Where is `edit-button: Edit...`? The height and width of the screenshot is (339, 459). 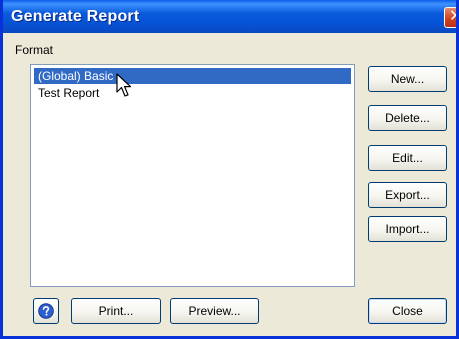
edit-button: Edit... is located at coordinates (407, 158).